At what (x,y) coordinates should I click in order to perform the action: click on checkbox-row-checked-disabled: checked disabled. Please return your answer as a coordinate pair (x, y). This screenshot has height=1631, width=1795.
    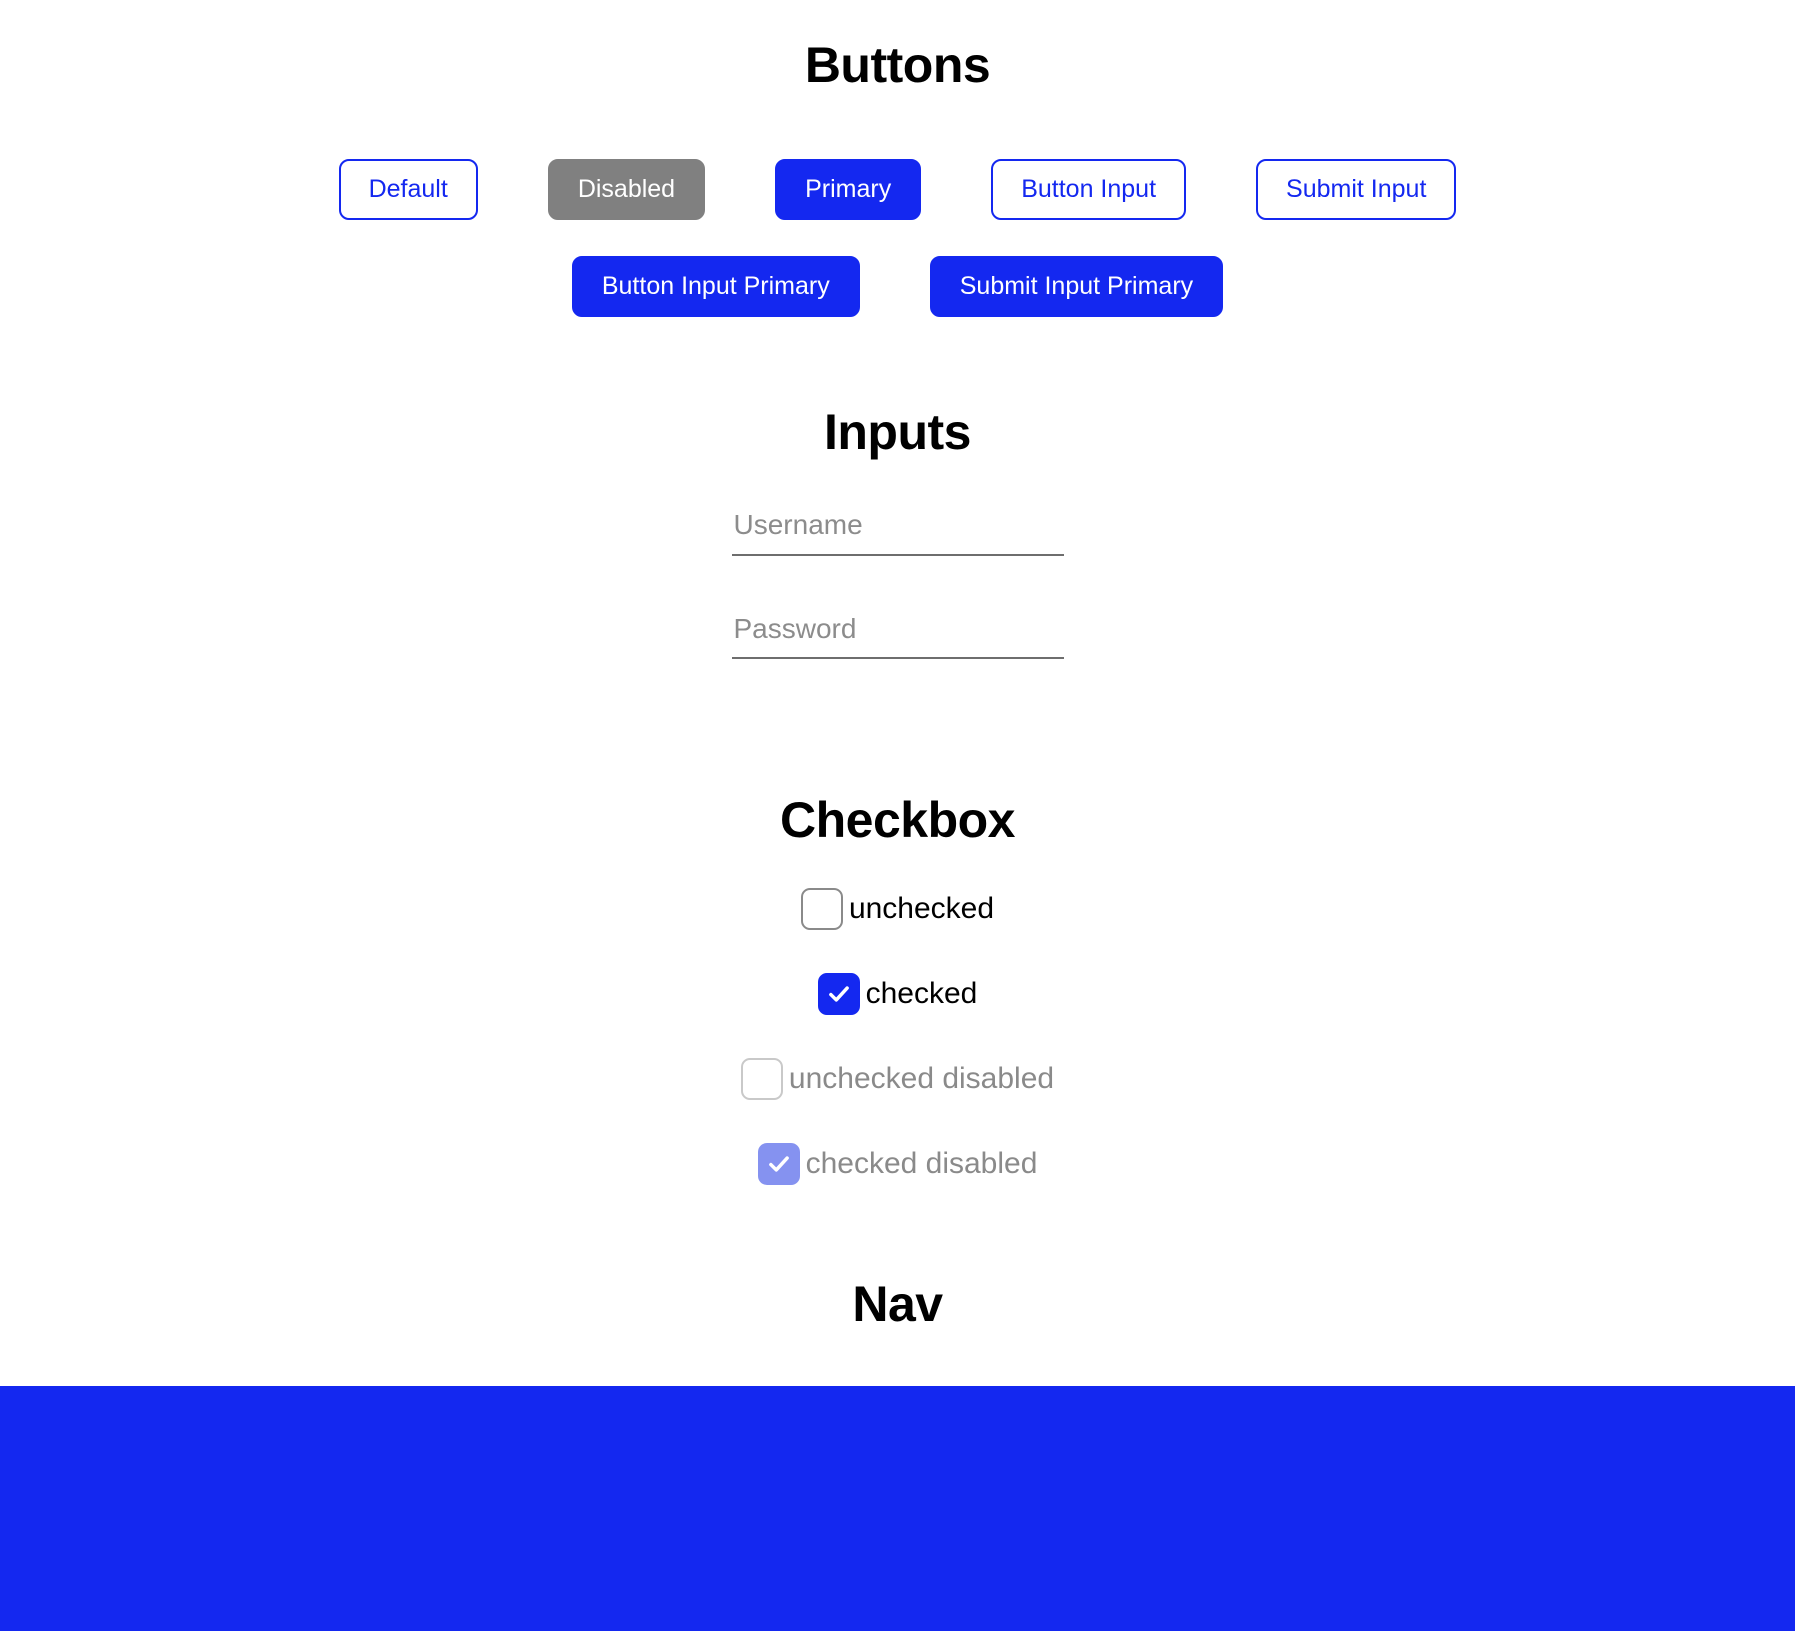
    Looking at the image, I should click on (897, 1164).